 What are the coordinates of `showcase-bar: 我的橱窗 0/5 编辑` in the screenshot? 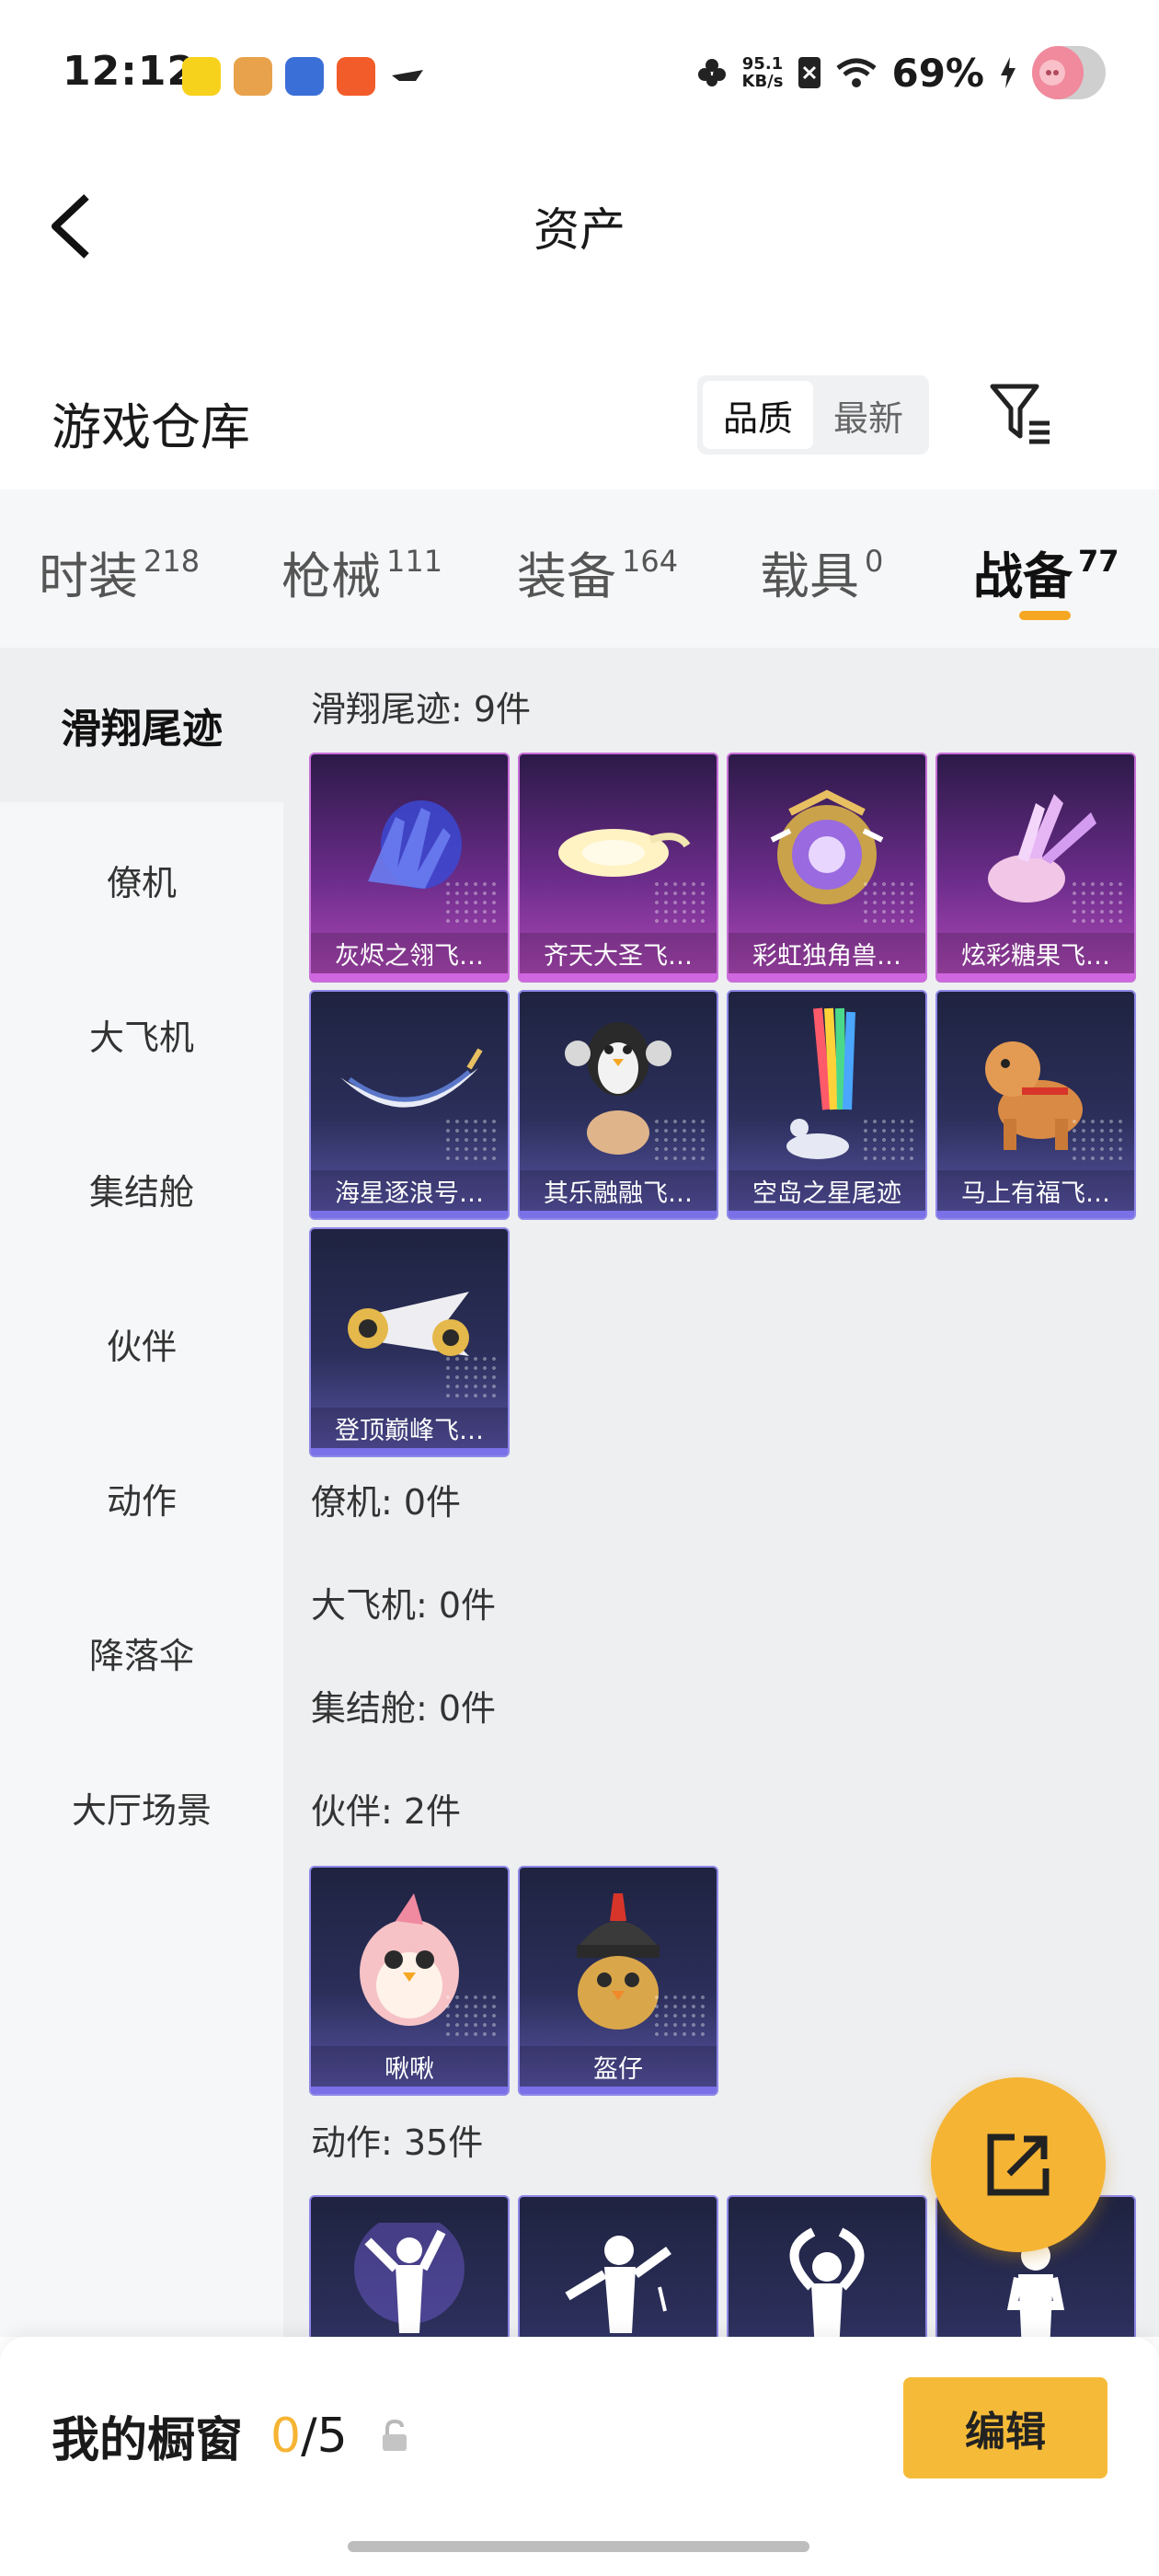 It's located at (579, 2456).